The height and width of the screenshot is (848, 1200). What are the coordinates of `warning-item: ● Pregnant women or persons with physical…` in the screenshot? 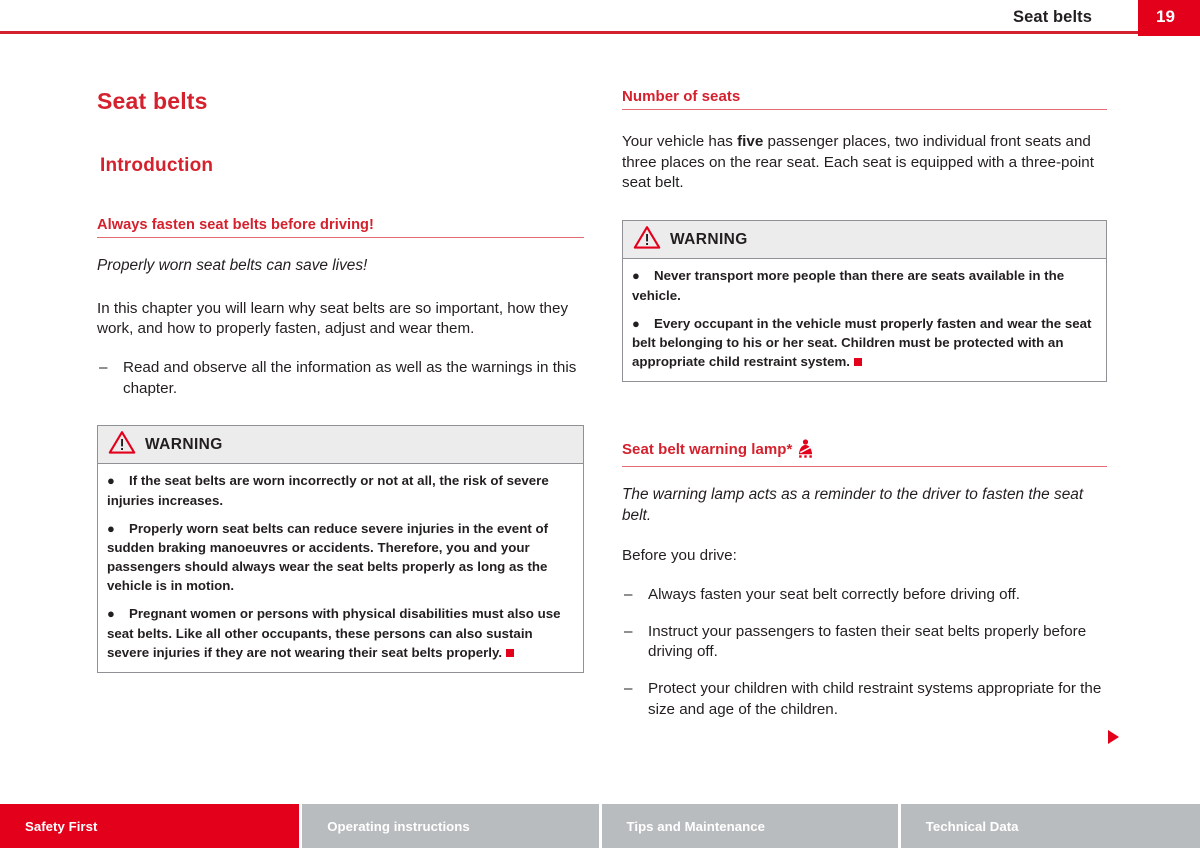 It's located at (340, 633).